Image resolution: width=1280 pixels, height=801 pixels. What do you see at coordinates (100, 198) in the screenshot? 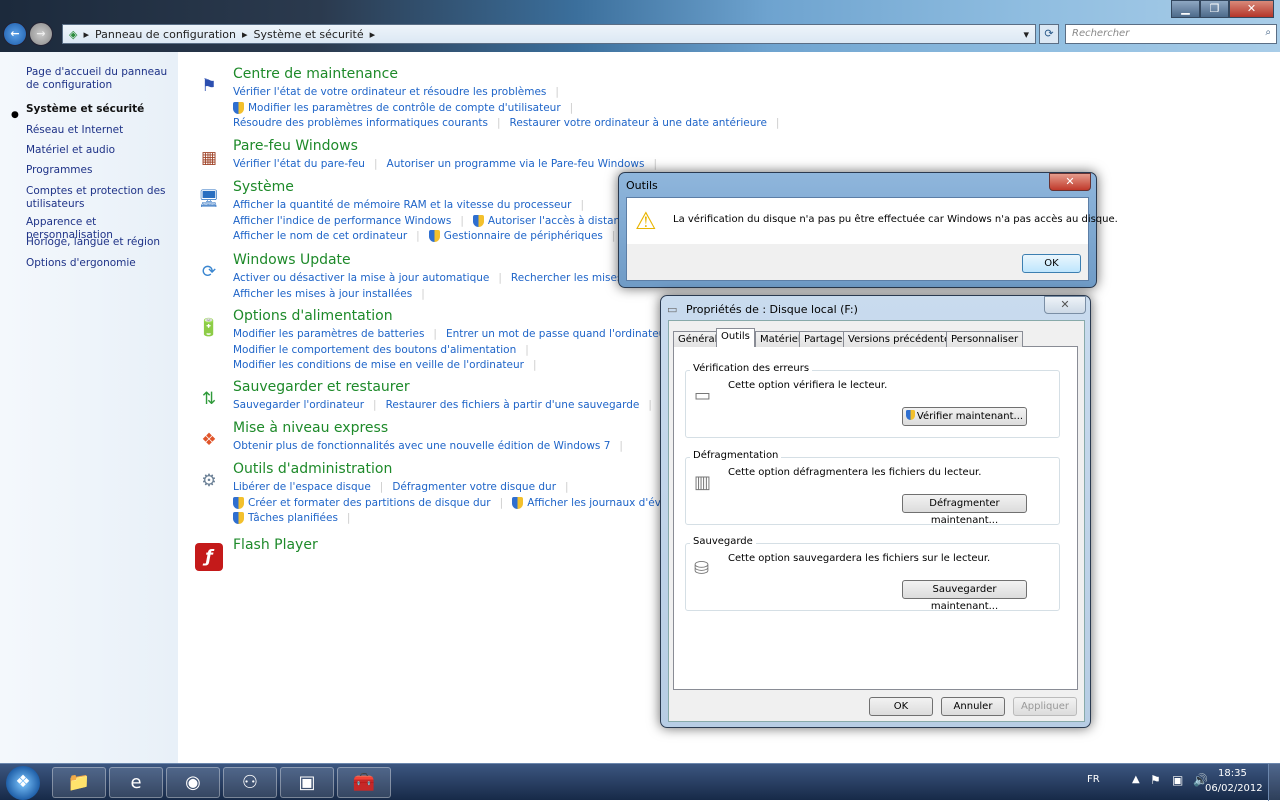
I see `sidebar-item: Comptes et protection des utilisateurs` at bounding box center [100, 198].